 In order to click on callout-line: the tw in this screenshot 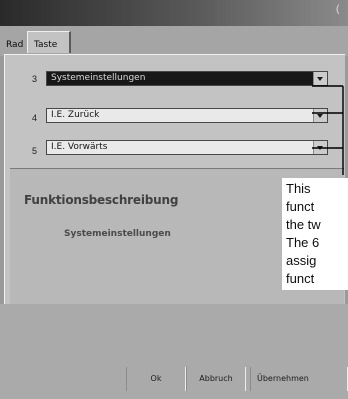, I will do `click(303, 224)`.